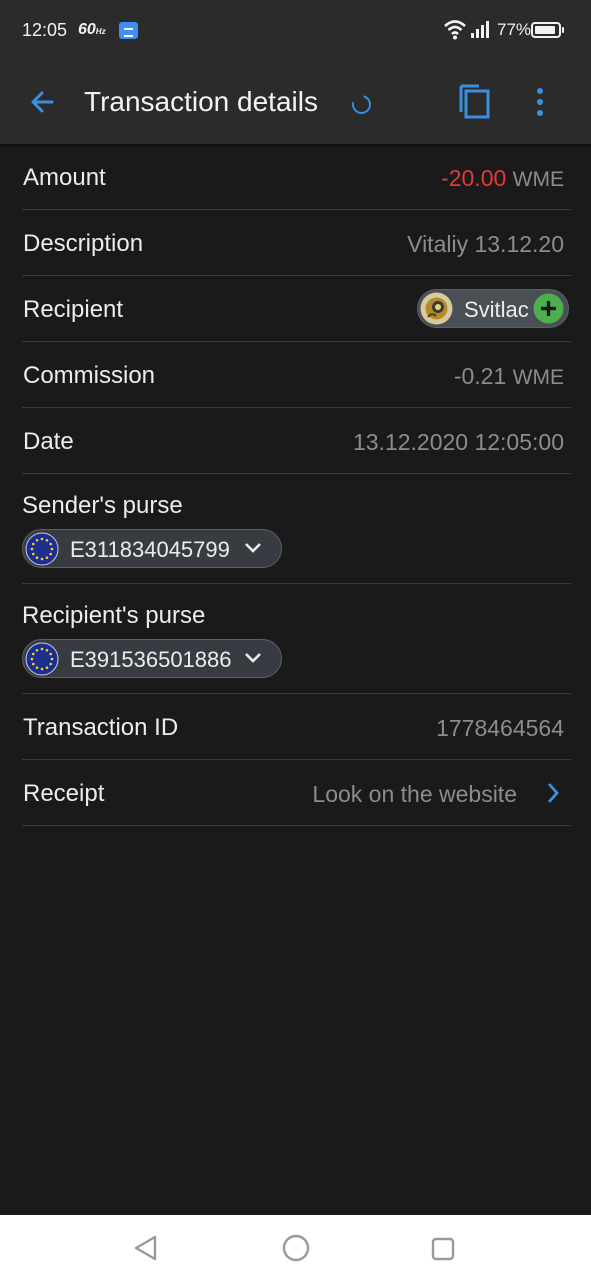 This screenshot has width=591, height=1280. What do you see at coordinates (64, 177) in the screenshot?
I see `amount-label: Amount` at bounding box center [64, 177].